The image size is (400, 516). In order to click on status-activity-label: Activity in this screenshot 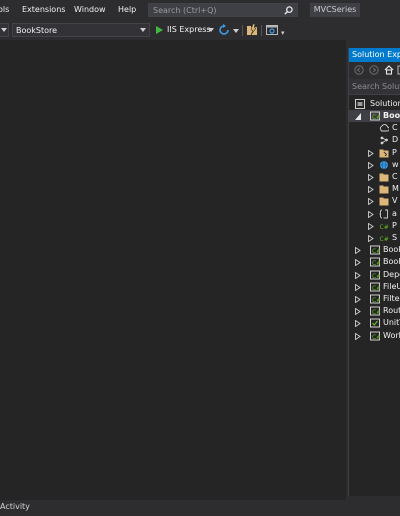, I will do `click(15, 506)`.